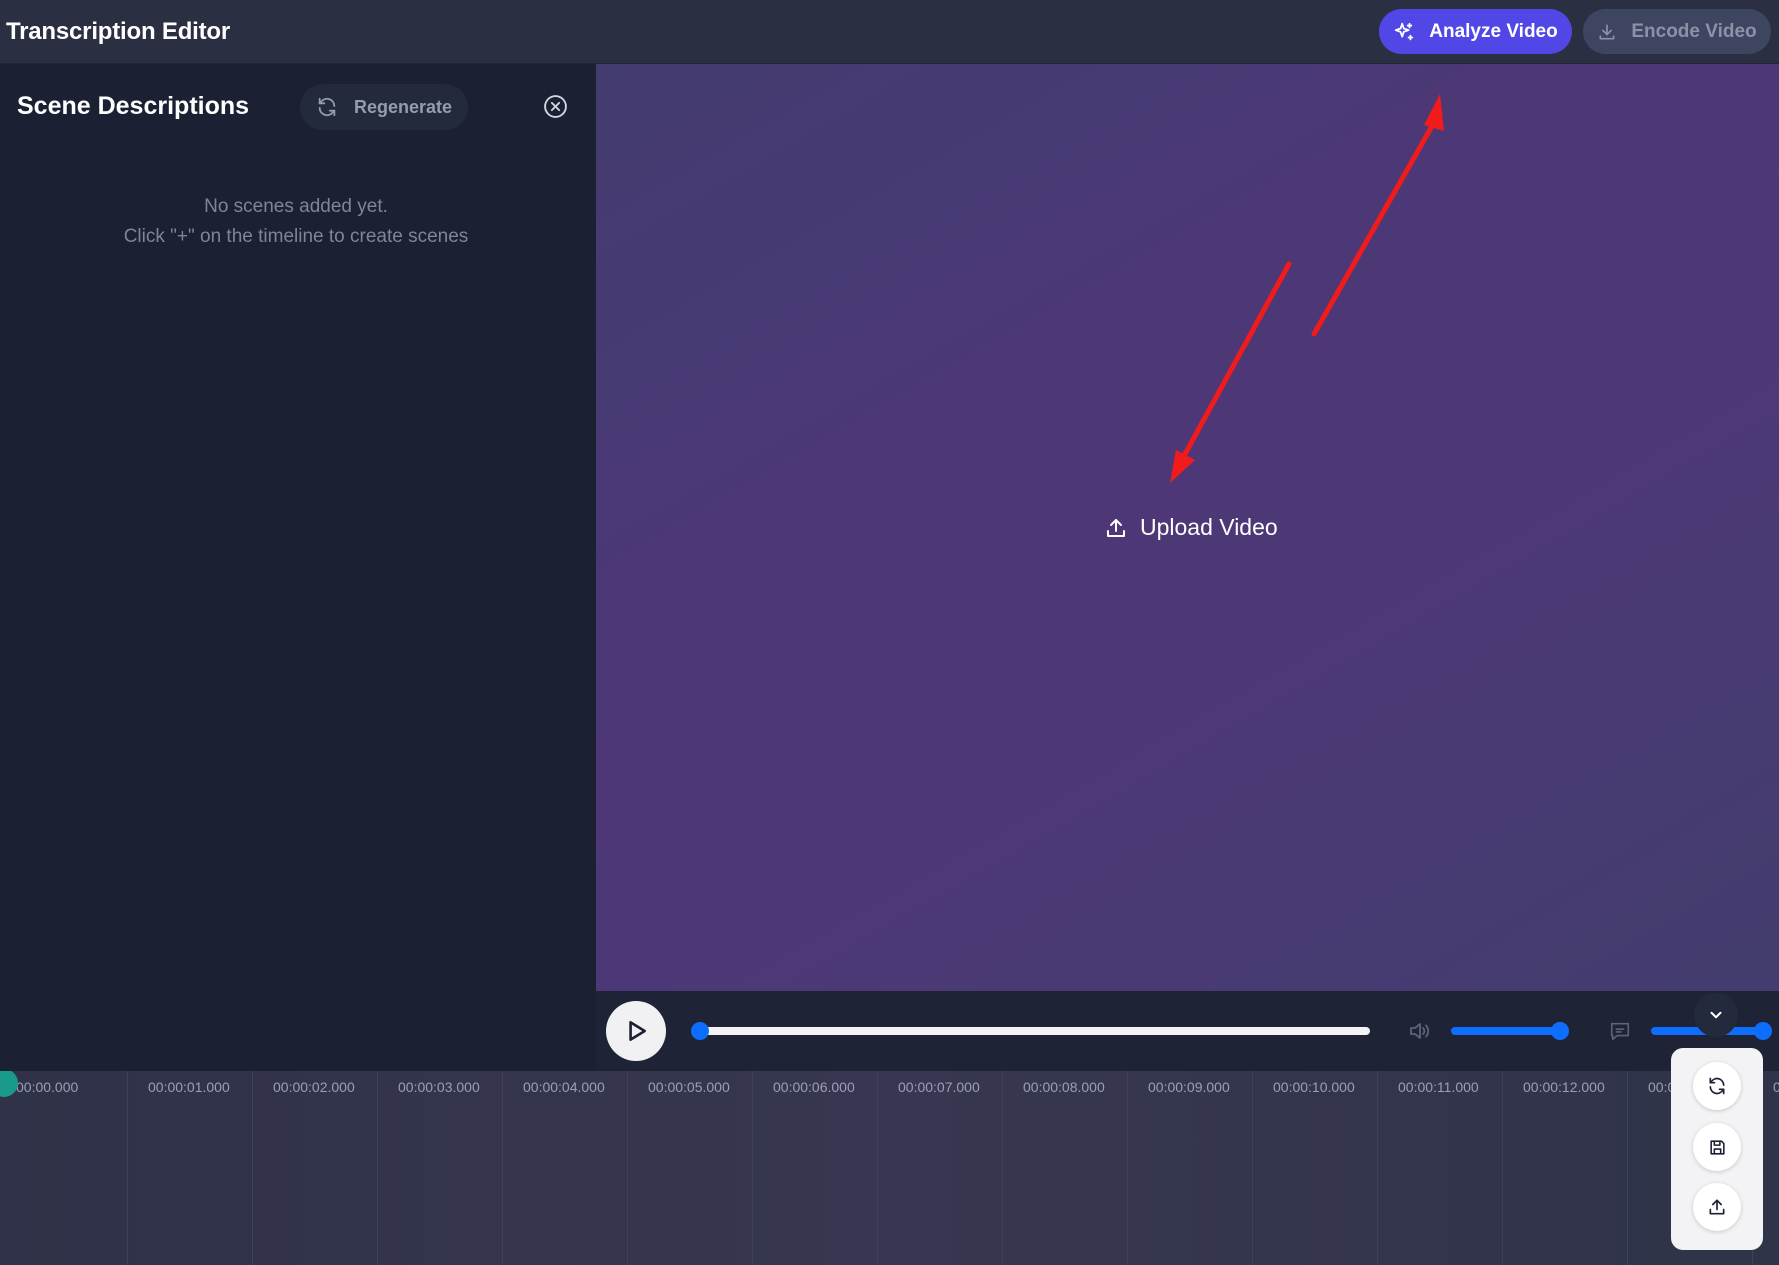  I want to click on timeline-tick-label: 00:00:12.000, so click(1564, 1087).